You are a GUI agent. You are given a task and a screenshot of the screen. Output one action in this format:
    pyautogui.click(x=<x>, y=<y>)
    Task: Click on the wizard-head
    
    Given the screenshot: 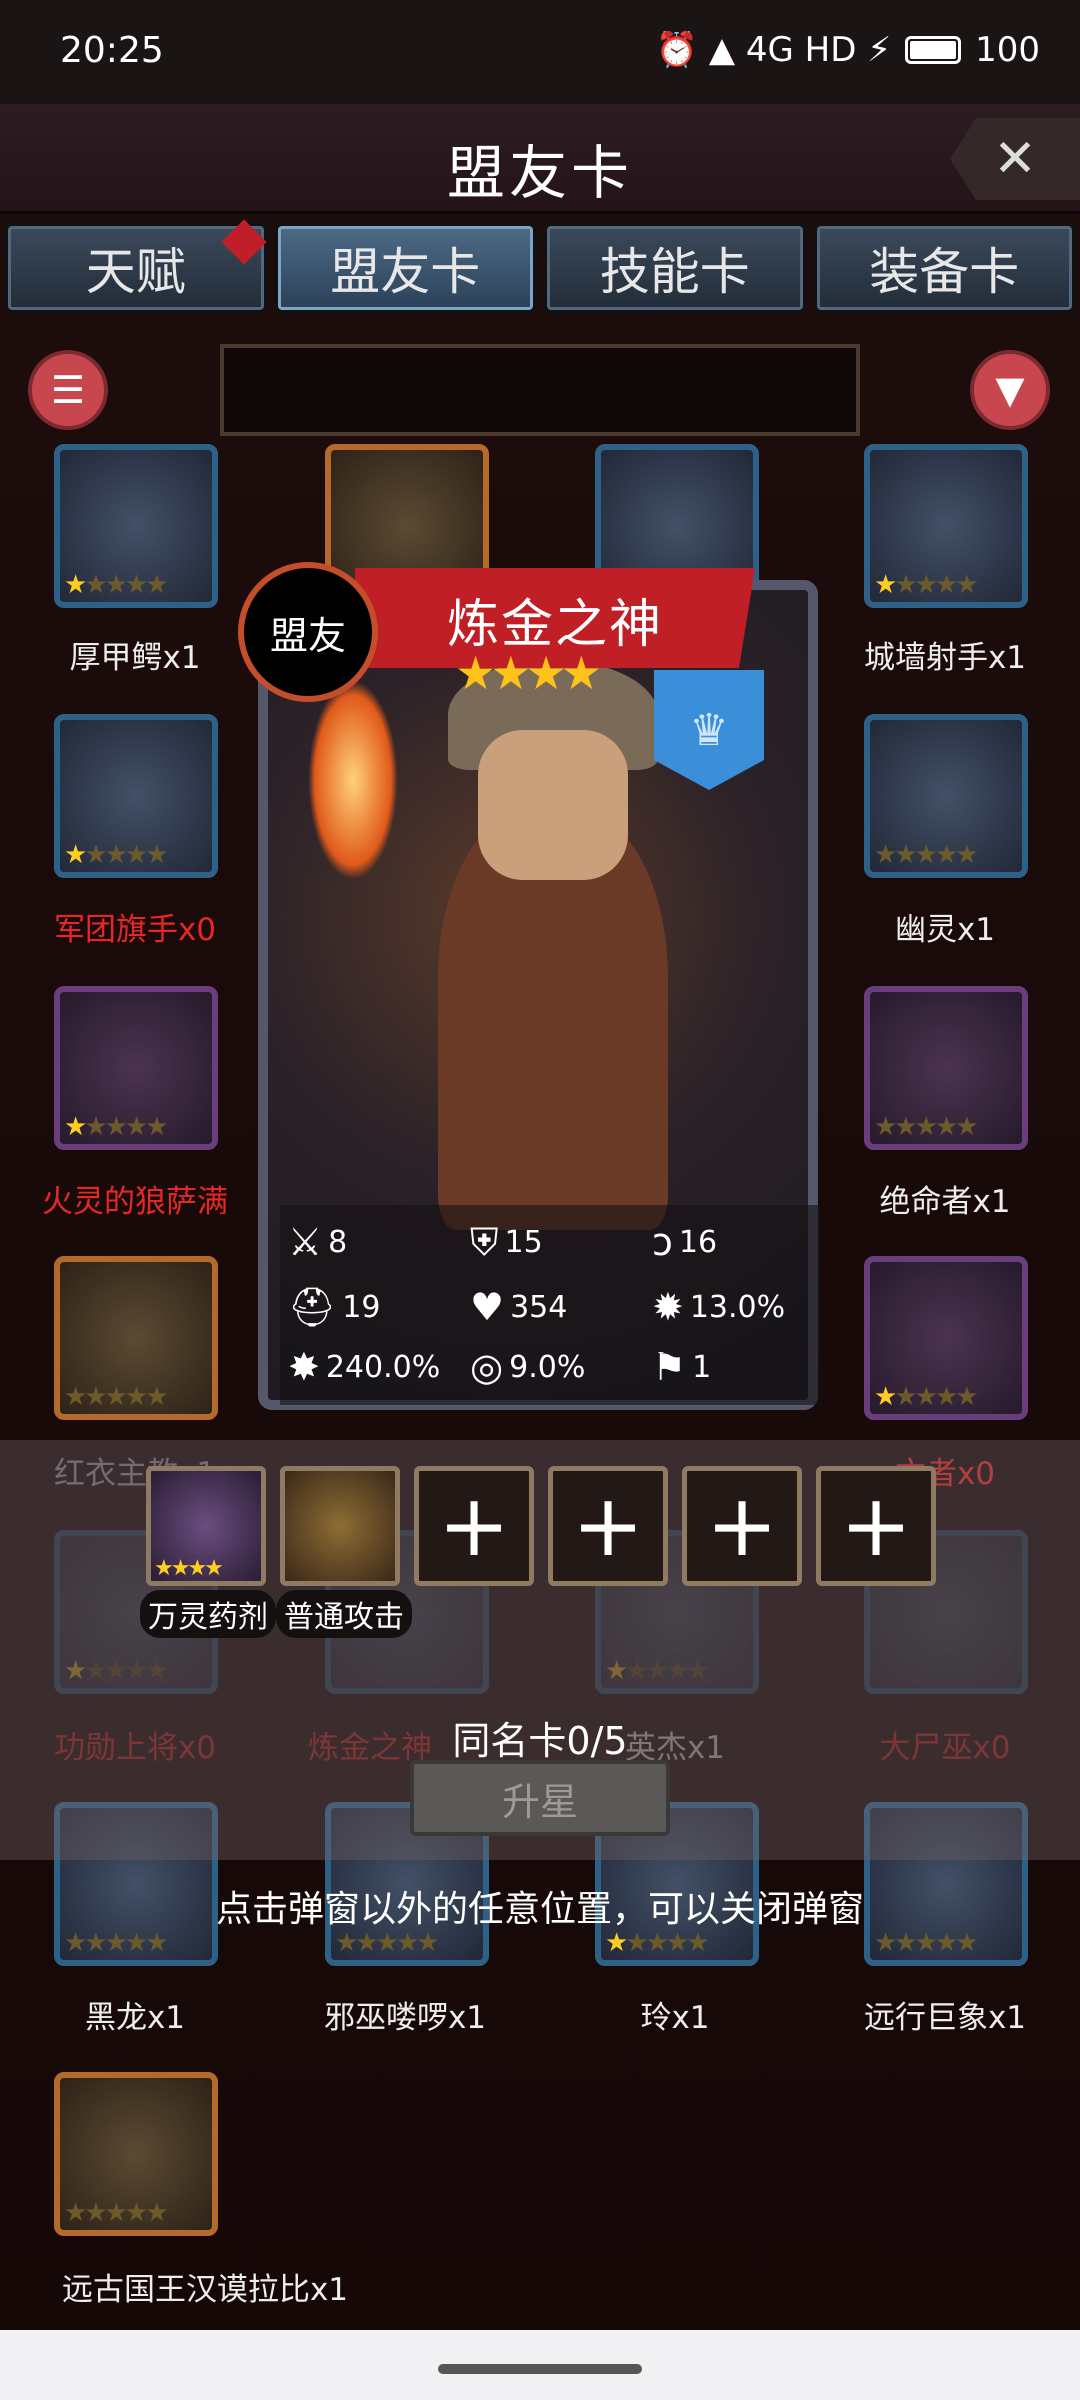 What is the action you would take?
    pyautogui.click(x=553, y=805)
    